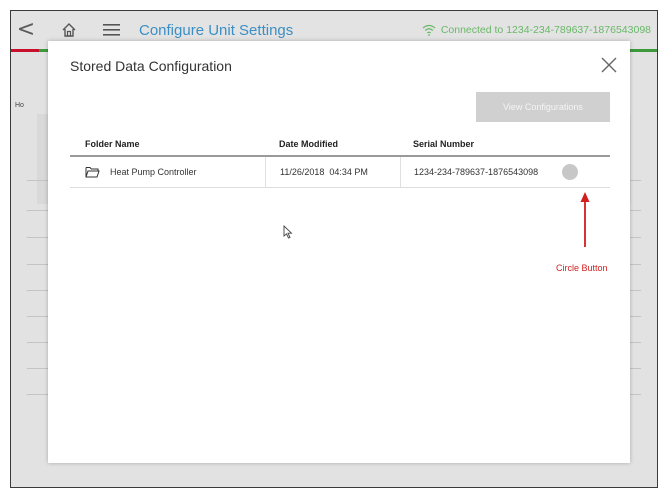 This screenshot has height=491, width=662. I want to click on back-button: <, so click(26, 30).